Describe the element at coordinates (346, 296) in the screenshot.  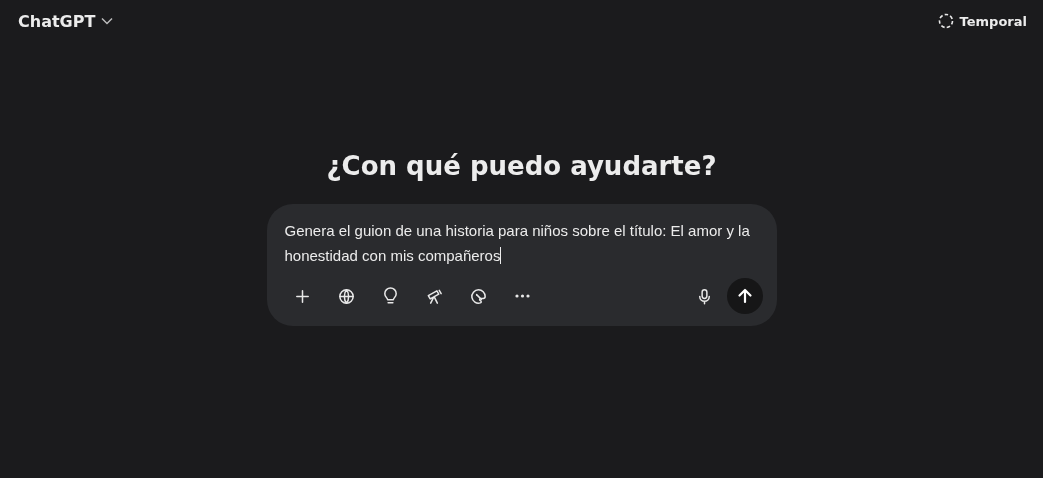
I see `globe-icon` at that location.